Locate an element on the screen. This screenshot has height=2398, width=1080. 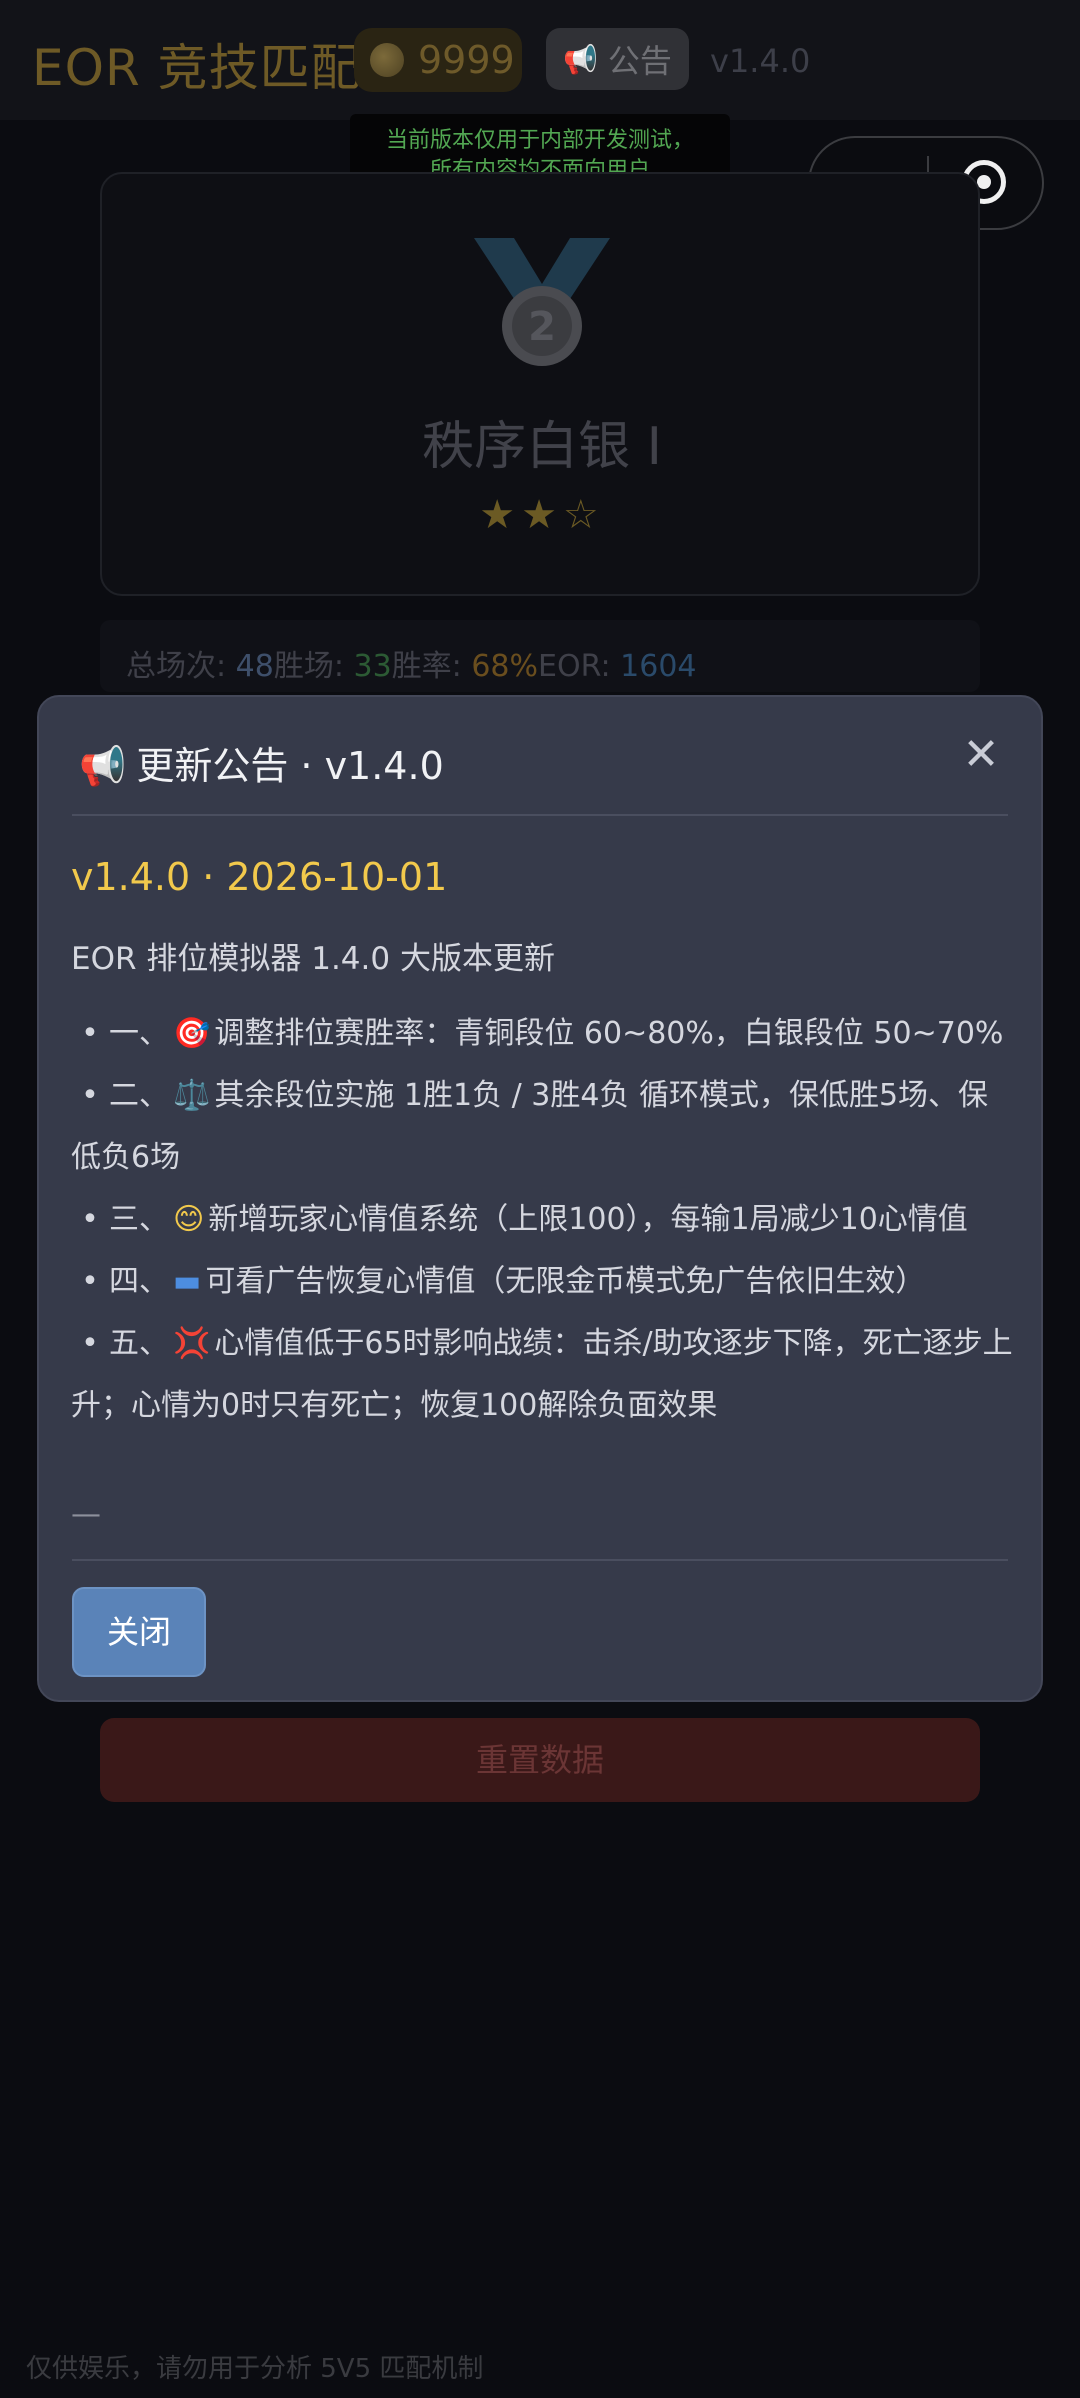
ad-icon: ▬ is located at coordinates (187, 1281).